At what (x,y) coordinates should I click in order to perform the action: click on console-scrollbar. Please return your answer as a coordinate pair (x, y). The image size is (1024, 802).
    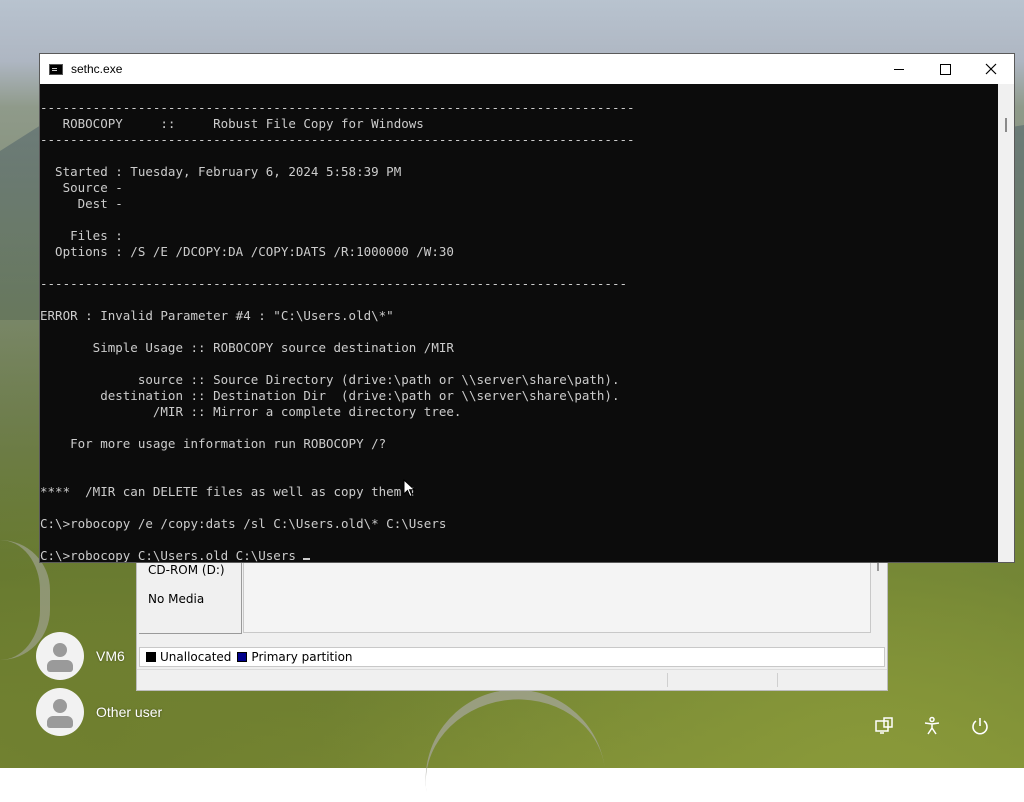
    Looking at the image, I should click on (1006, 323).